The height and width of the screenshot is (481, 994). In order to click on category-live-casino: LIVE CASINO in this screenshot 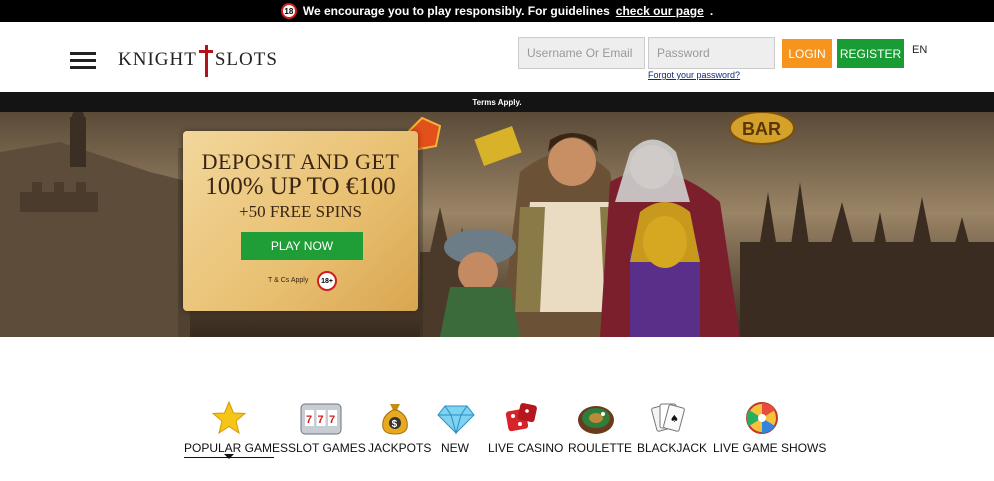, I will do `click(526, 427)`.